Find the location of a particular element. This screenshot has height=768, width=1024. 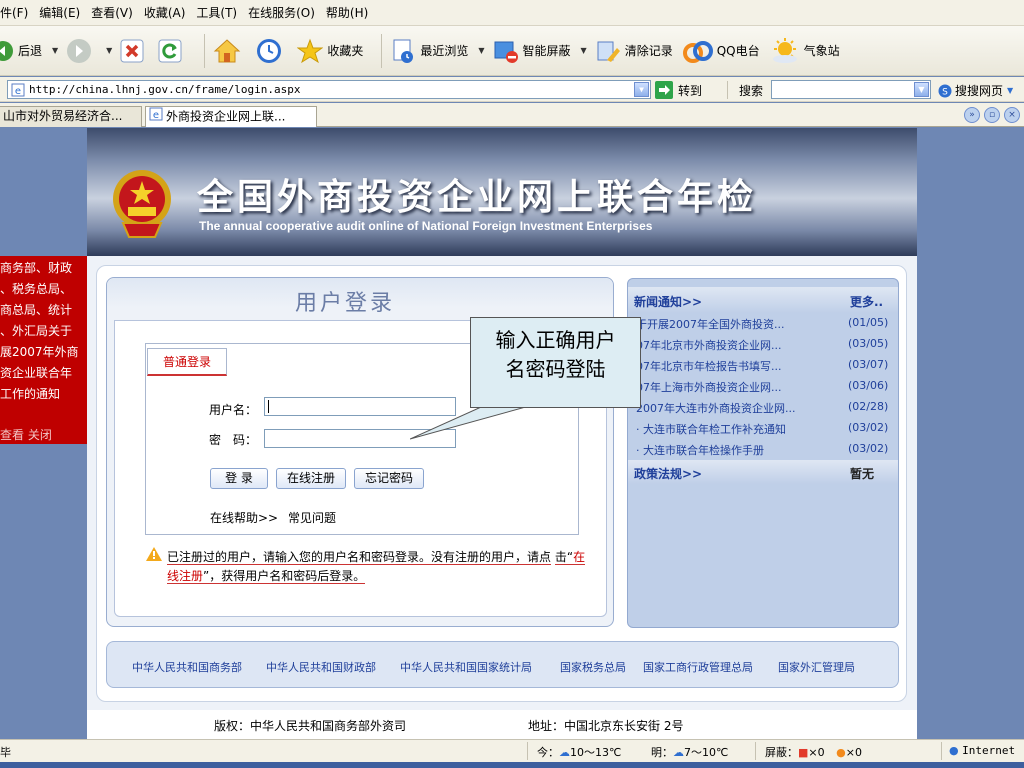

eraser-icon is located at coordinates (608, 51).